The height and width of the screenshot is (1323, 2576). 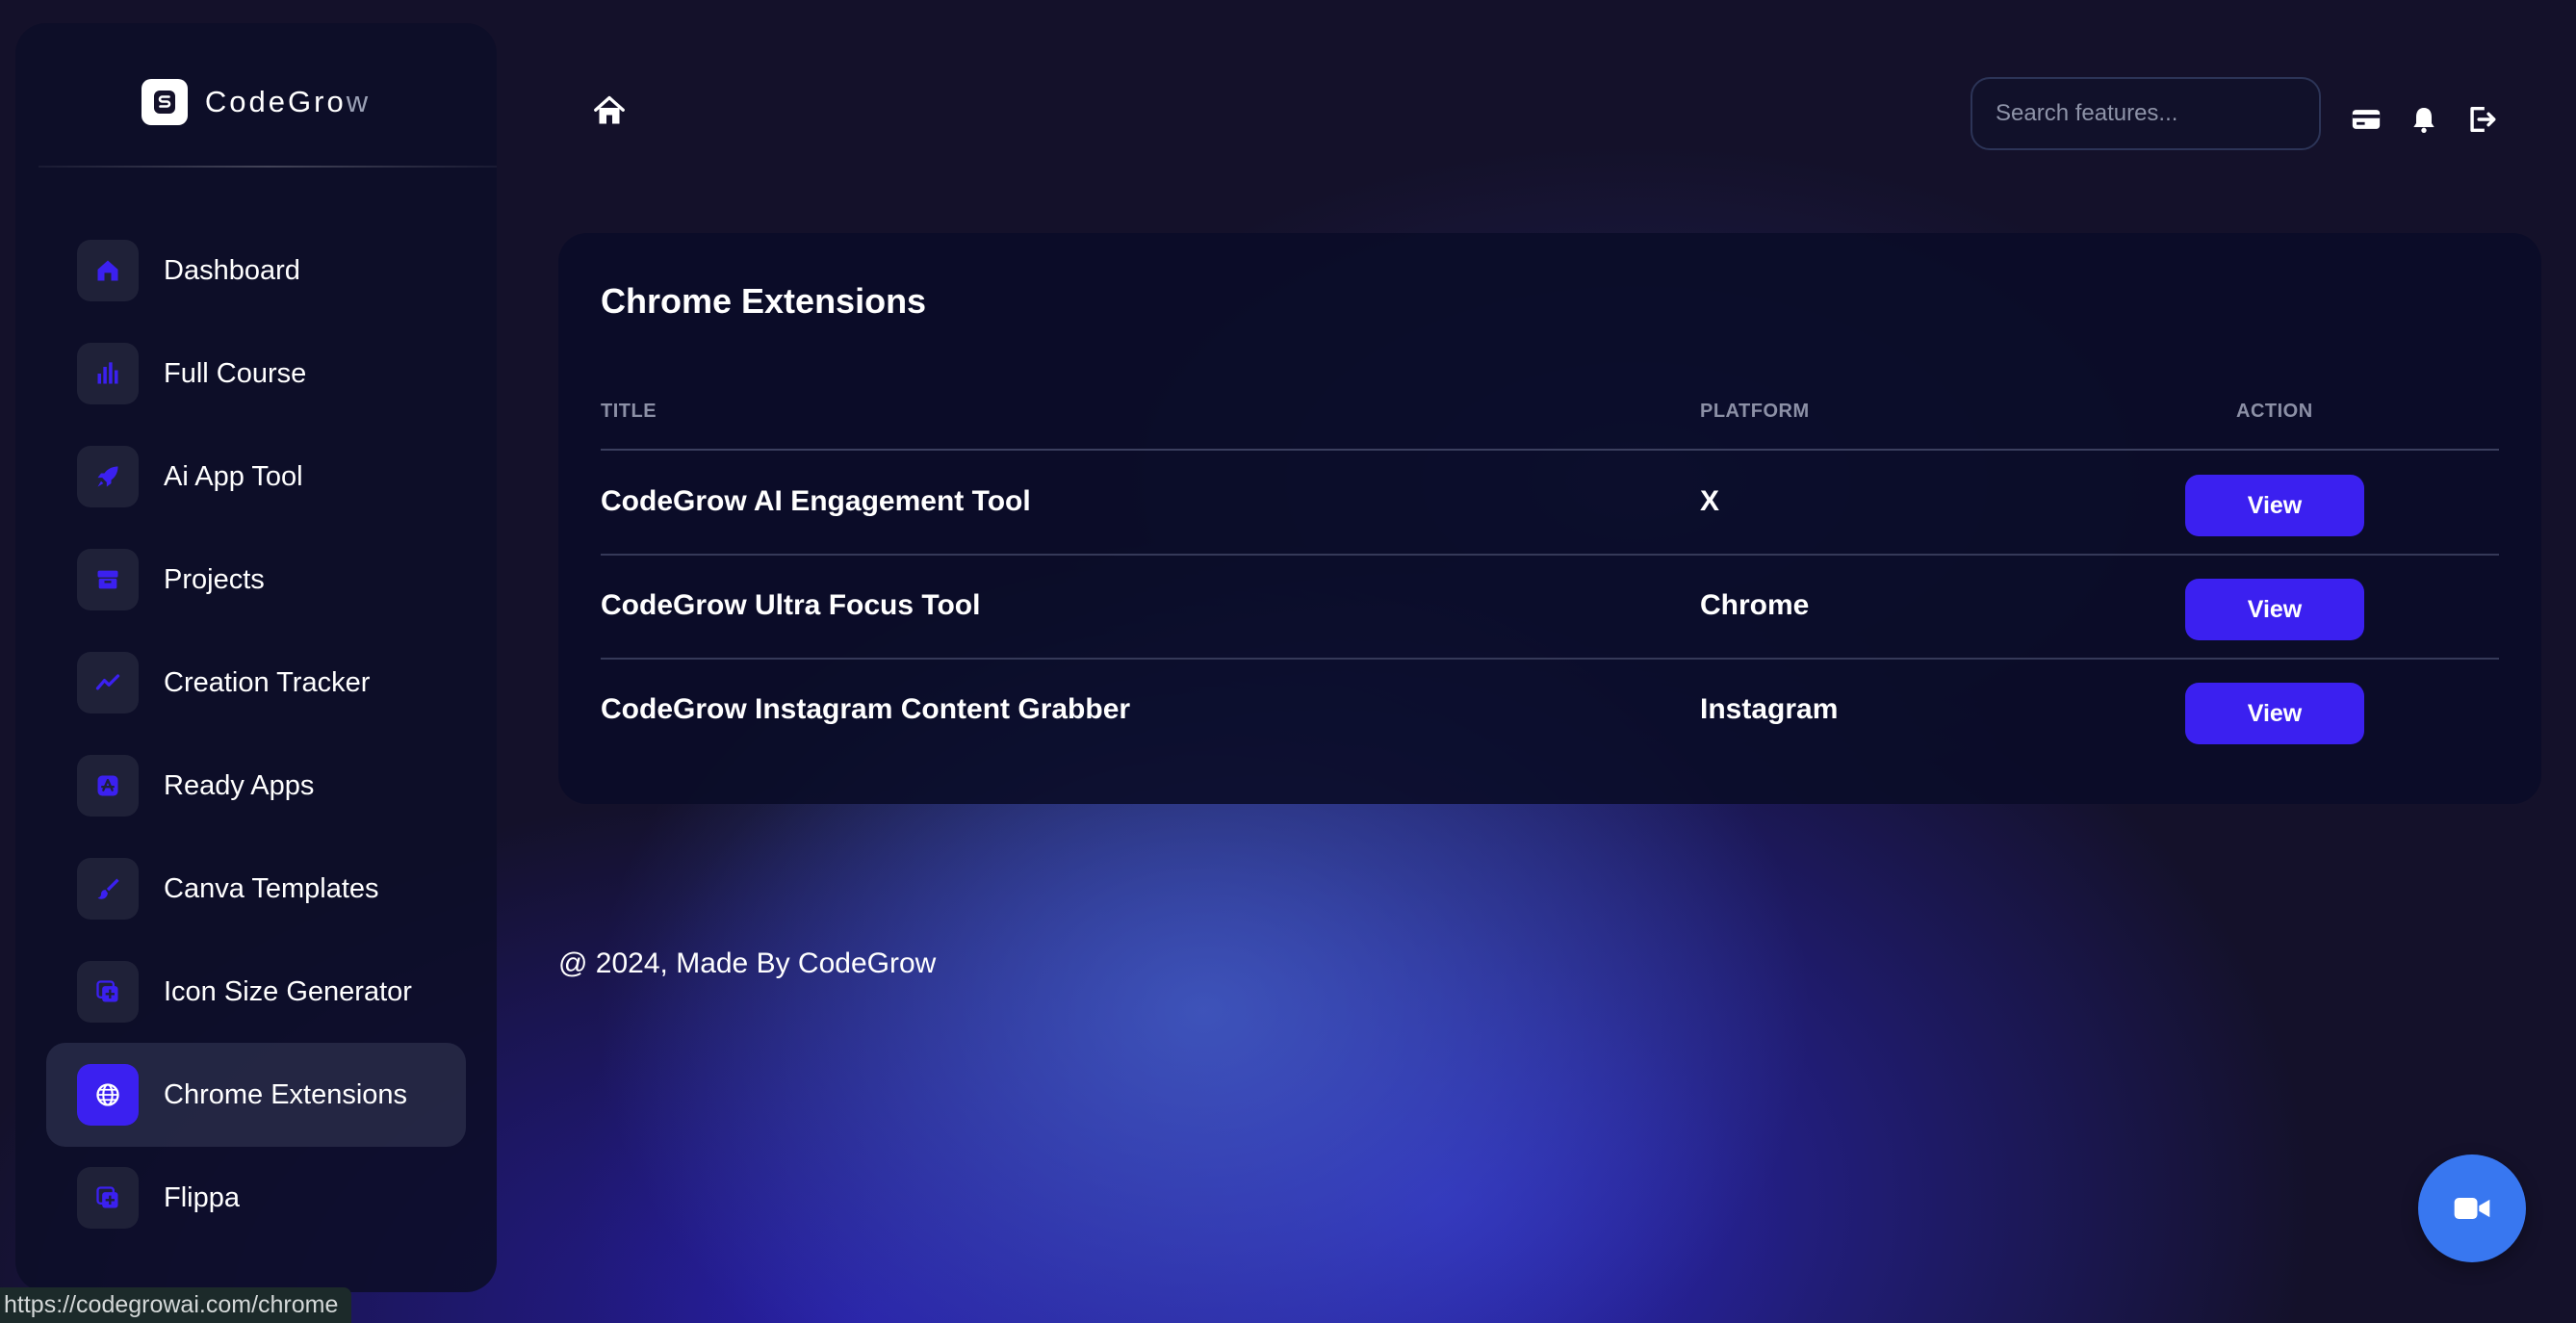 I want to click on sidebar-item-label: Flippa, so click(x=202, y=1197).